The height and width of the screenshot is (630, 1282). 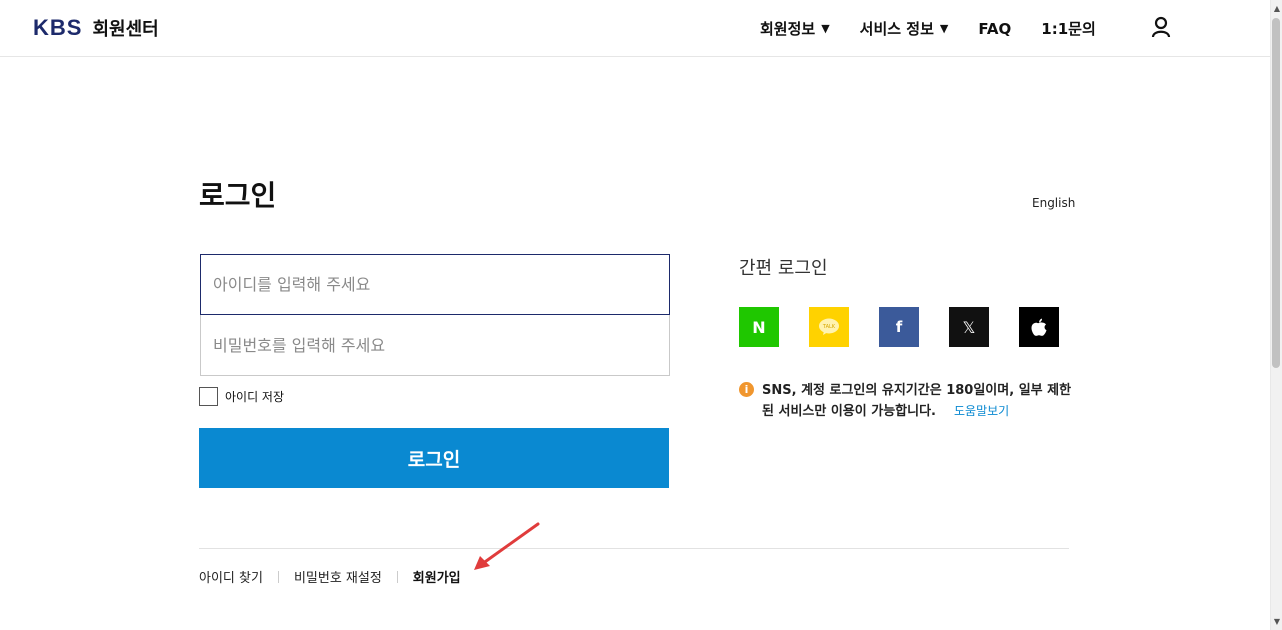 What do you see at coordinates (255, 397) in the screenshot?
I see `remember-id-label: 아이디 저장` at bounding box center [255, 397].